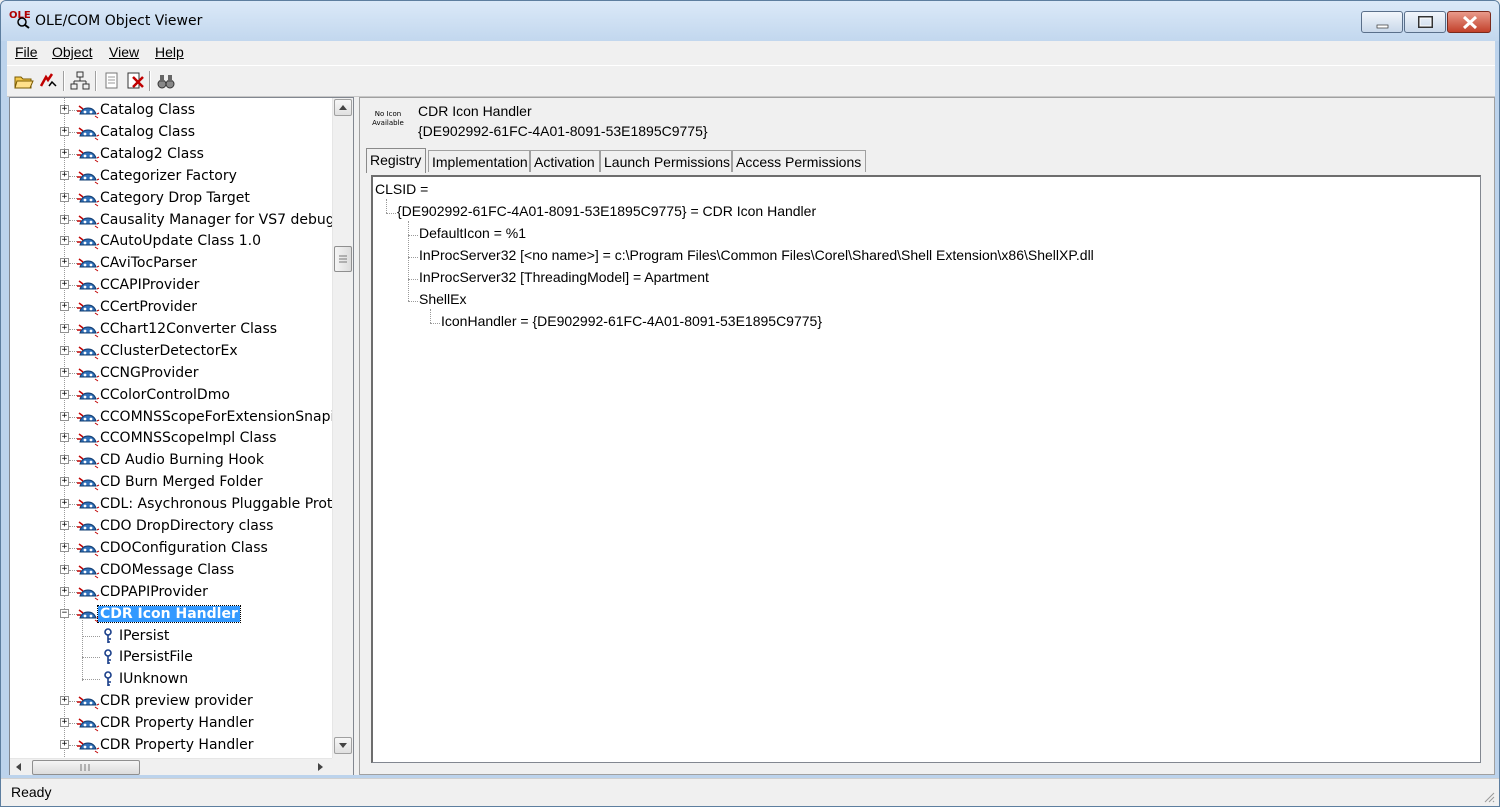 This screenshot has height=807, width=1500. What do you see at coordinates (666, 161) in the screenshot?
I see `tab-launch-permissions: Launch Permissions` at bounding box center [666, 161].